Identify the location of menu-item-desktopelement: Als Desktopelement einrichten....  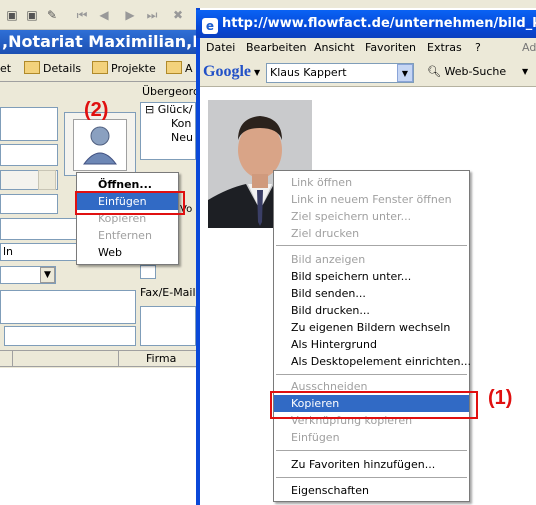
(372, 361).